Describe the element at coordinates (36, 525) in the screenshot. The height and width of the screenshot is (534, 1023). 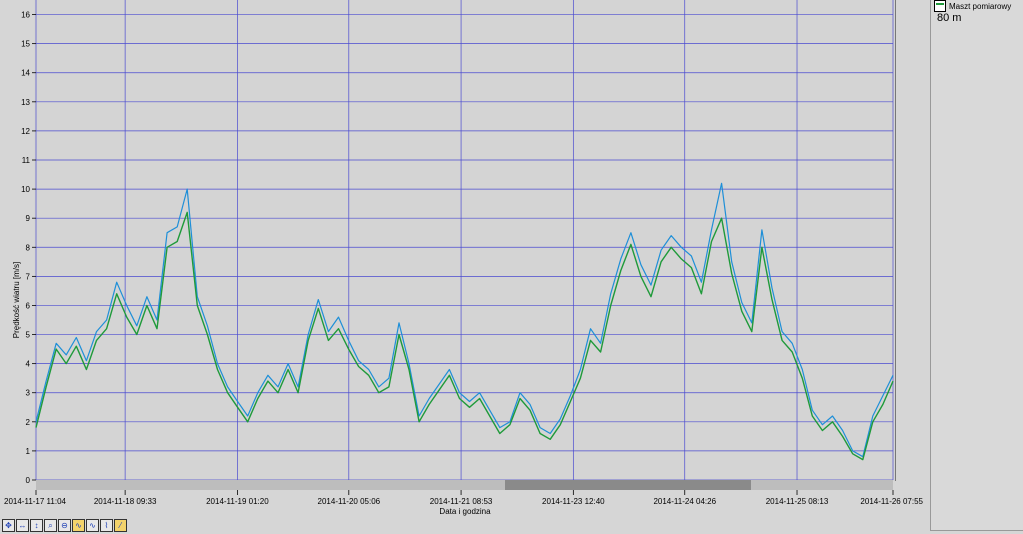
I see `zoom-y-icon: ↕` at that location.